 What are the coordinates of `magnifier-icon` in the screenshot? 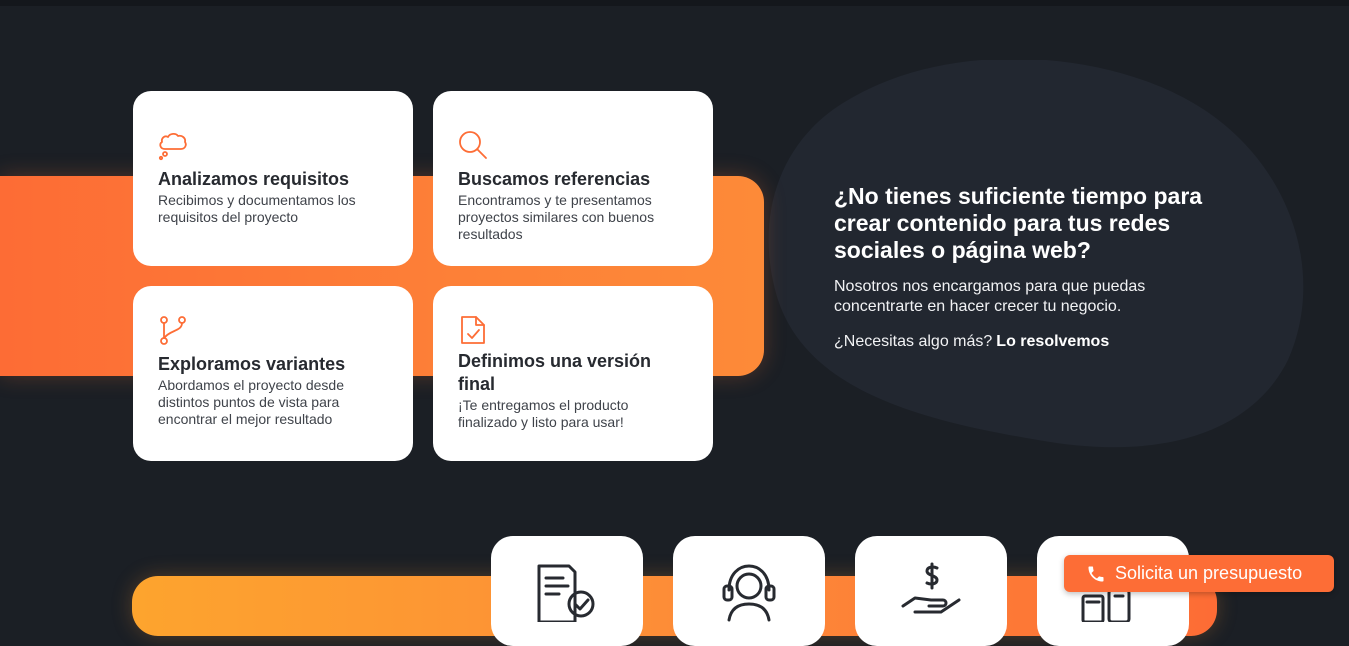 It's located at (473, 145).